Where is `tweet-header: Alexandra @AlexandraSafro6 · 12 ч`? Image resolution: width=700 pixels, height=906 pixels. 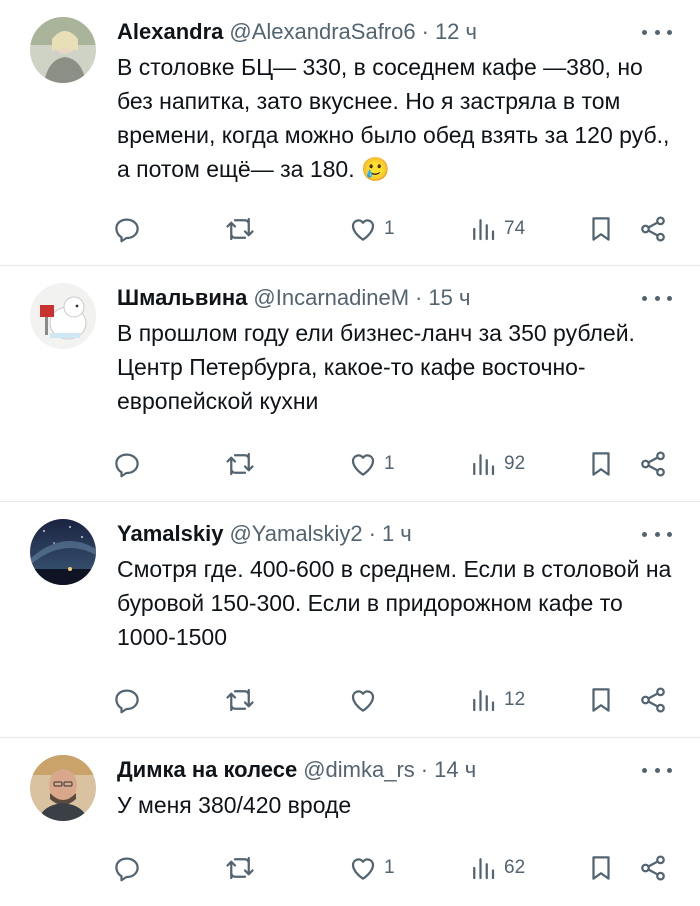 tweet-header: Alexandra @AlexandraSafro6 · 12 ч is located at coordinates (297, 32).